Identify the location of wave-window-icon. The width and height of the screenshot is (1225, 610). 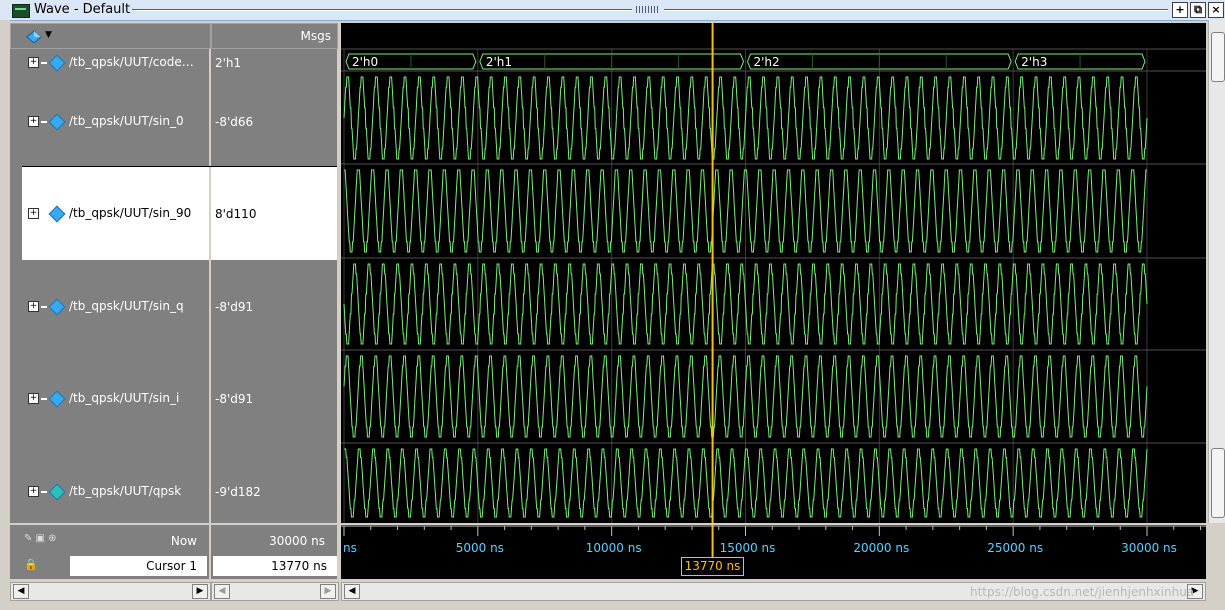
(21, 11).